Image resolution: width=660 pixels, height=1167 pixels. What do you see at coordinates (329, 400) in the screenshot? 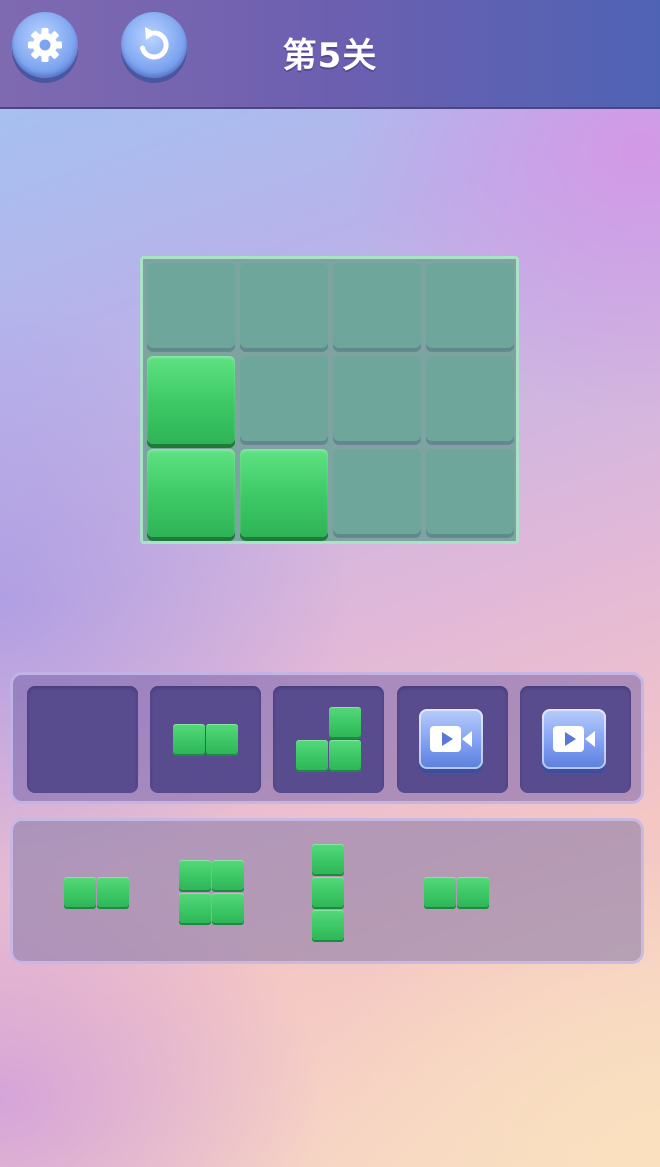
I see `game-board` at bounding box center [329, 400].